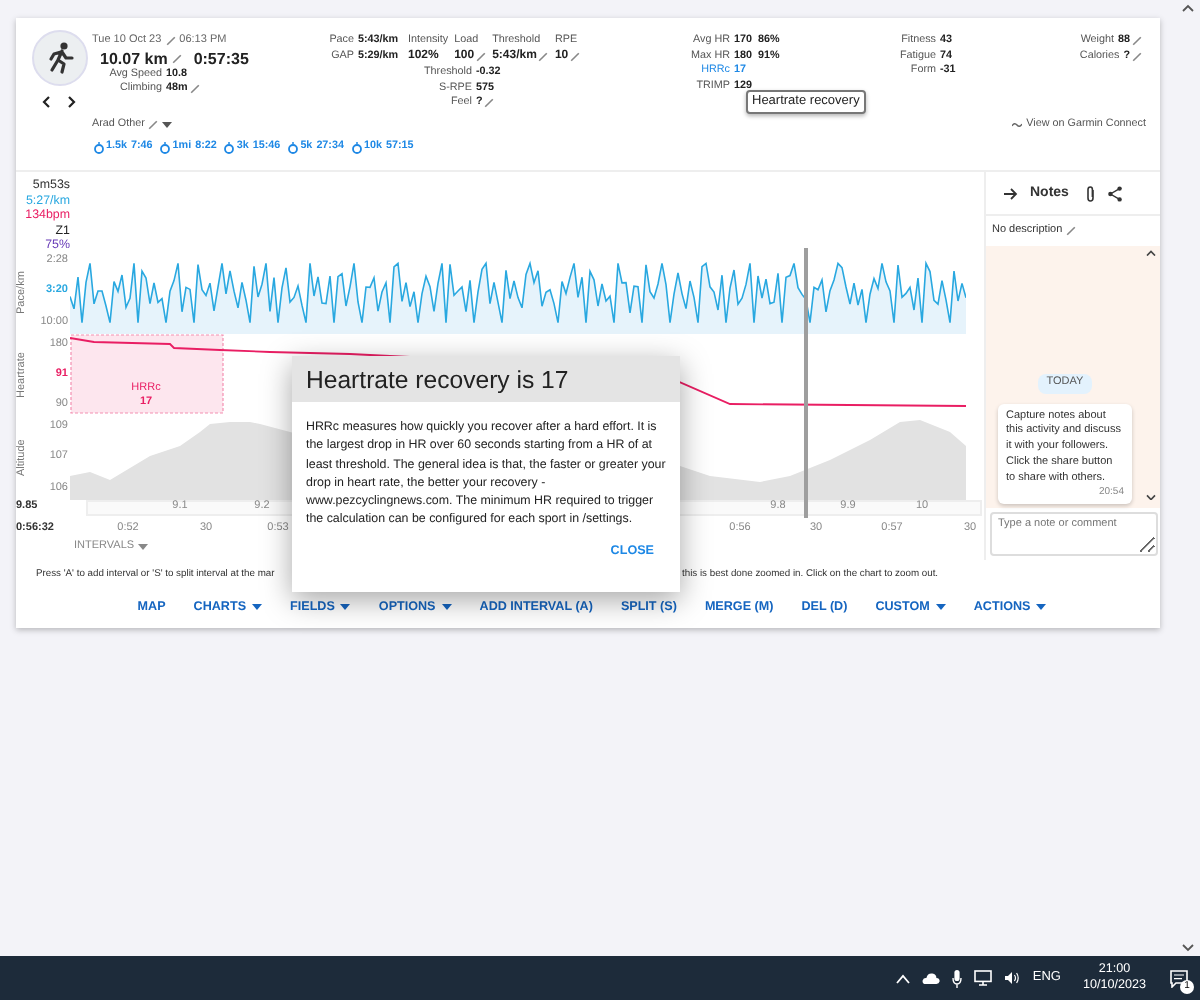 This screenshot has width=1200, height=1000. Describe the element at coordinates (957, 978) in the screenshot. I see `microphone-icon` at that location.